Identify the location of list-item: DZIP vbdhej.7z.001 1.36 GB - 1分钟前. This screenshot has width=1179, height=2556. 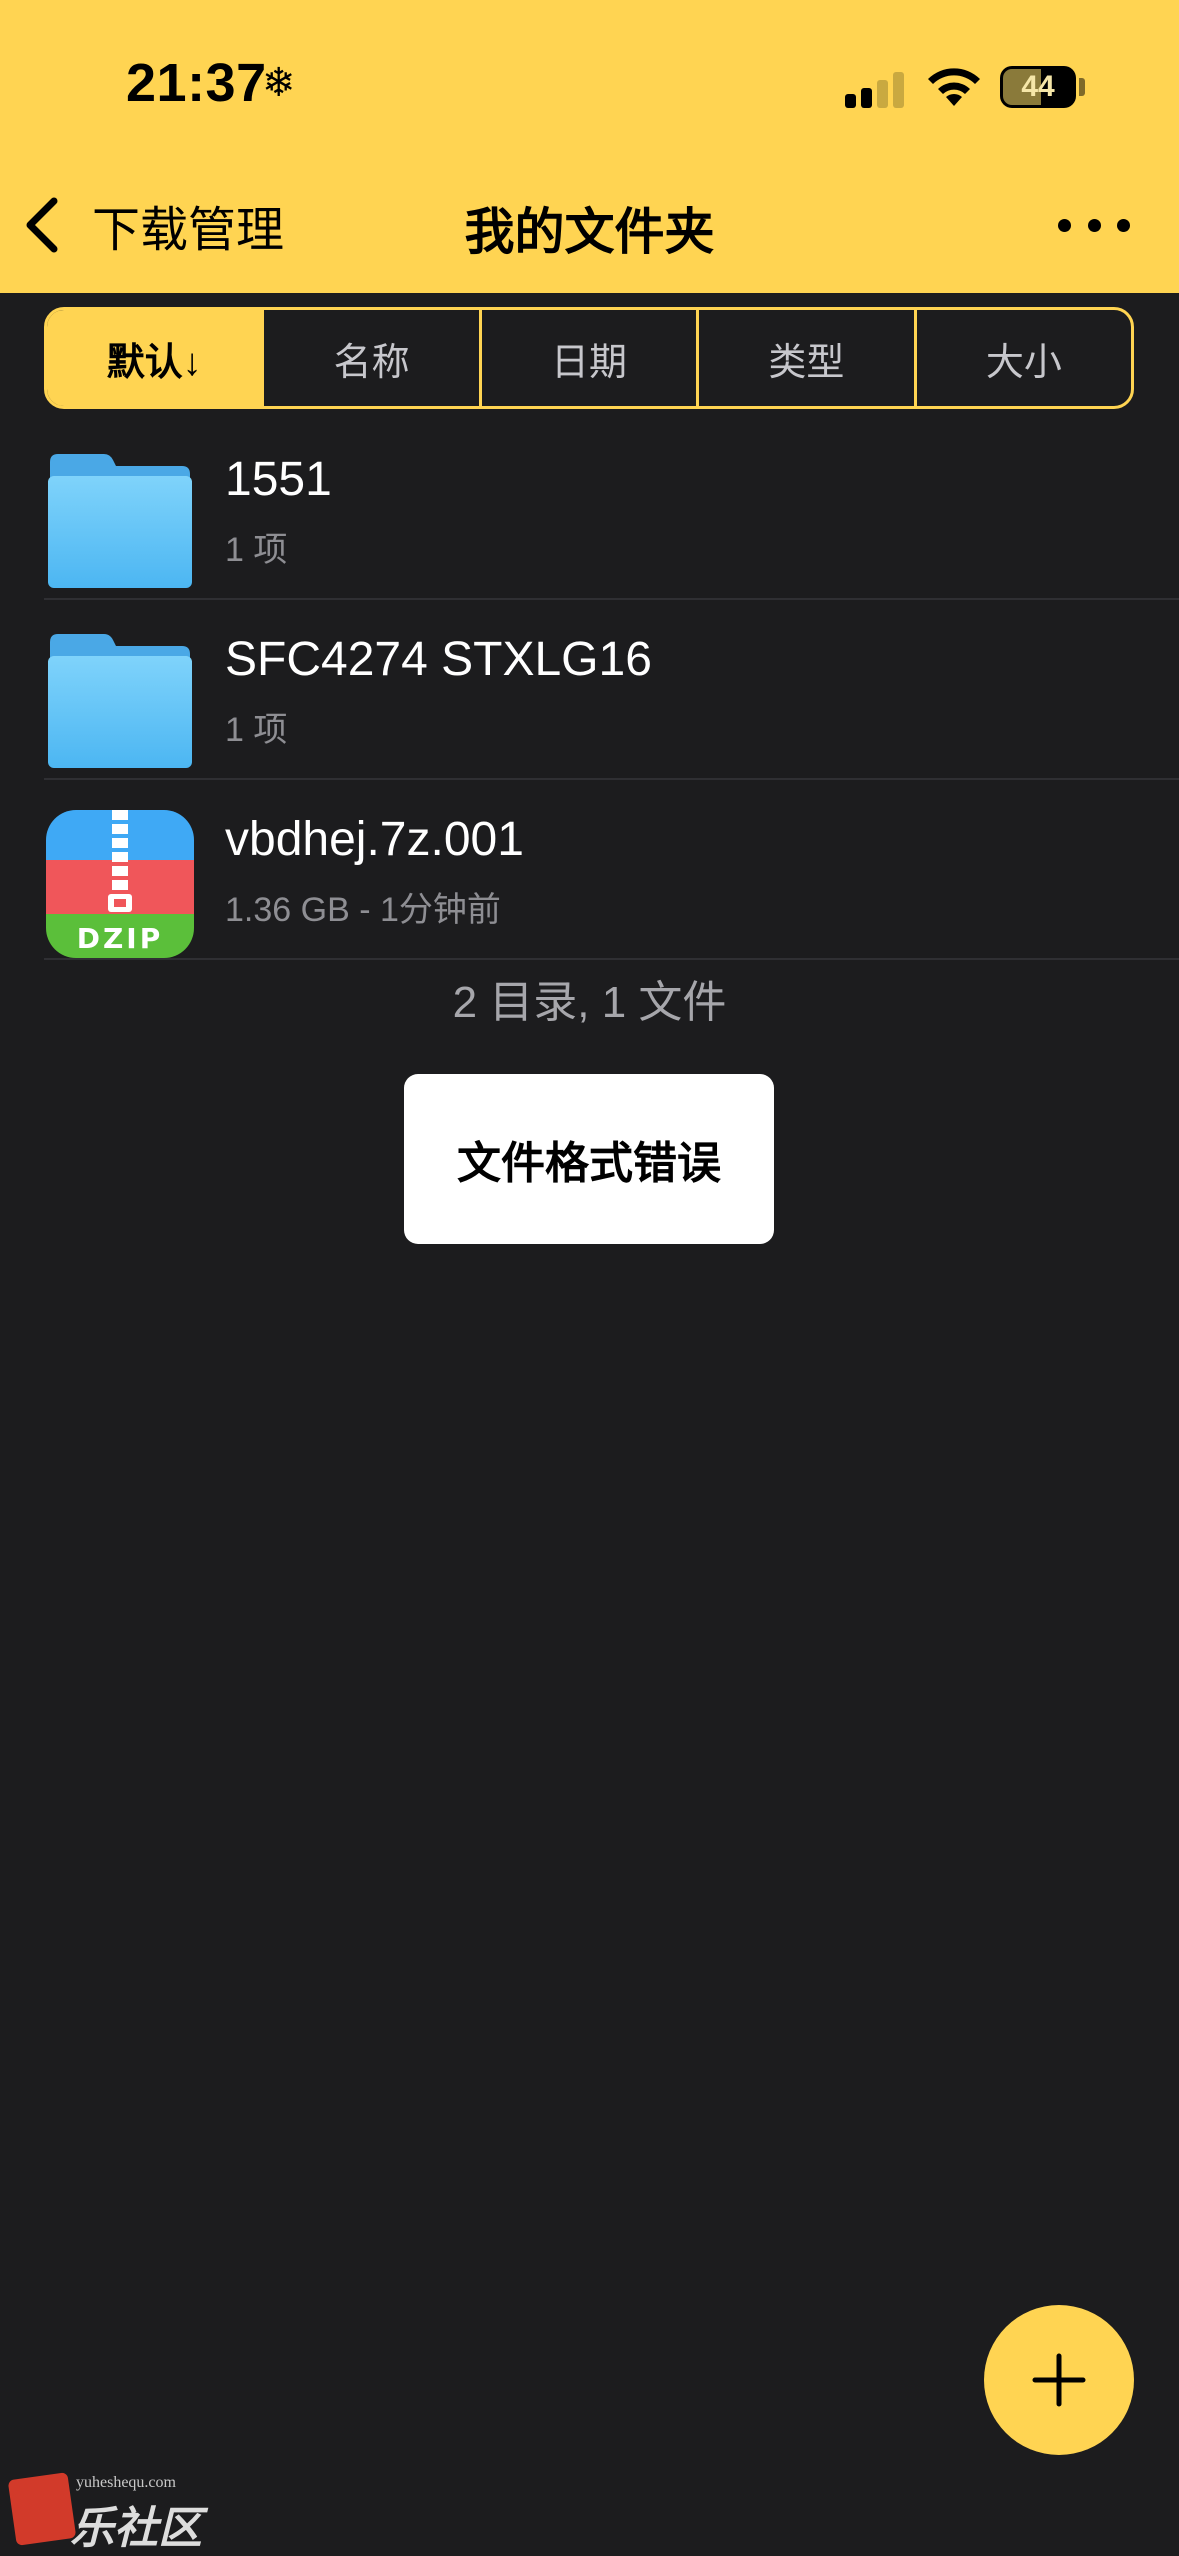
(589, 870).